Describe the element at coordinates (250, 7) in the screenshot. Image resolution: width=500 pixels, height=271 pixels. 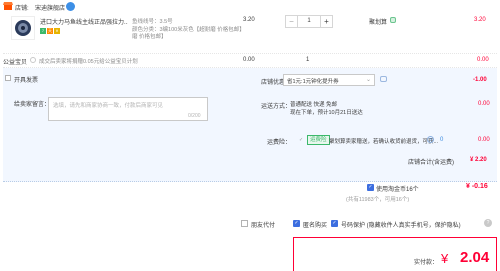
I see `store-header` at that location.